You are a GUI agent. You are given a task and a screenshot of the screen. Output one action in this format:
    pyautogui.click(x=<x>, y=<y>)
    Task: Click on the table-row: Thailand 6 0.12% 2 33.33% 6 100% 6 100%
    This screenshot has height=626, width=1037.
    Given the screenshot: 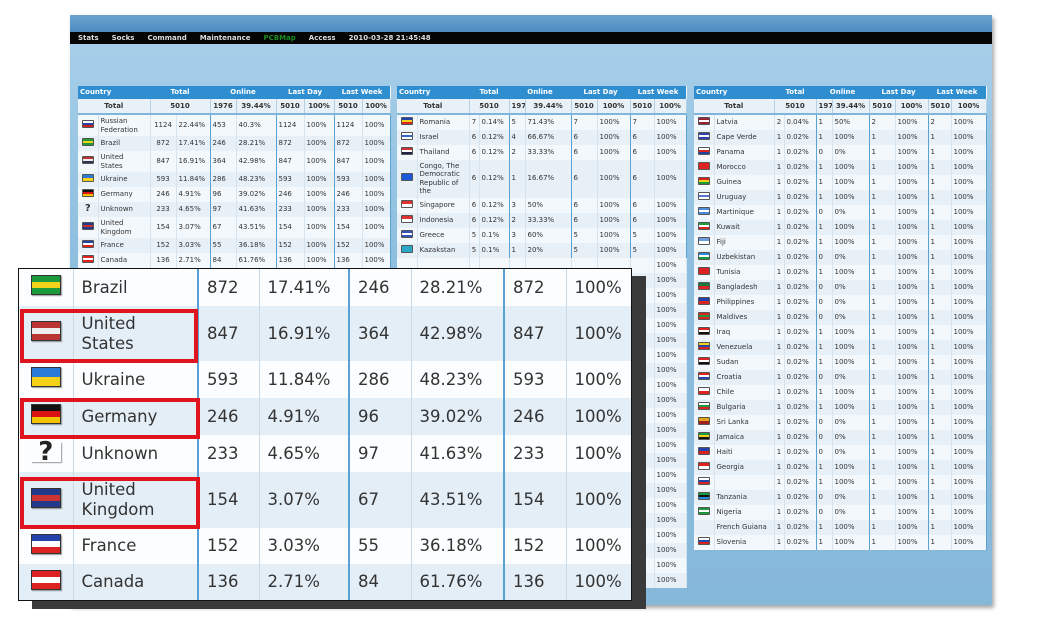 What is the action you would take?
    pyautogui.click(x=542, y=152)
    